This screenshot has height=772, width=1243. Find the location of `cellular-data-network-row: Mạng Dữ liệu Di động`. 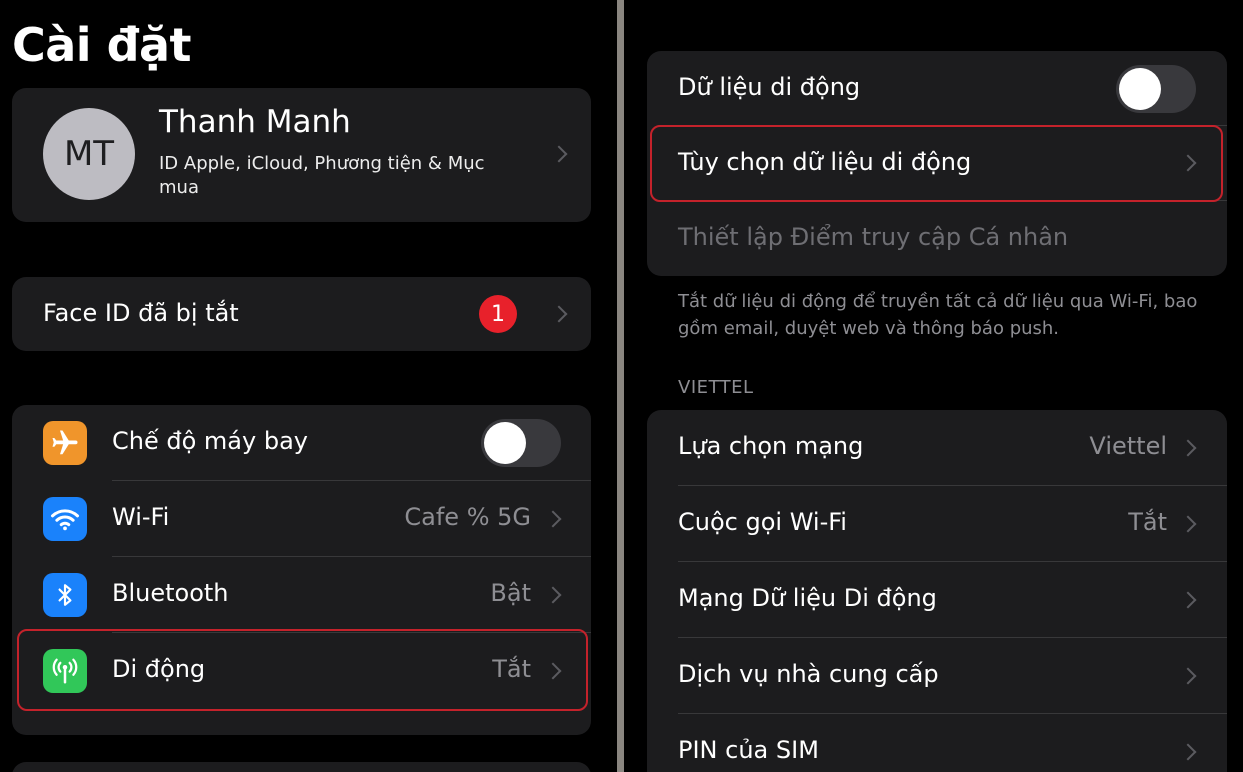

cellular-data-network-row: Mạng Dữ liệu Di động is located at coordinates (937, 600).